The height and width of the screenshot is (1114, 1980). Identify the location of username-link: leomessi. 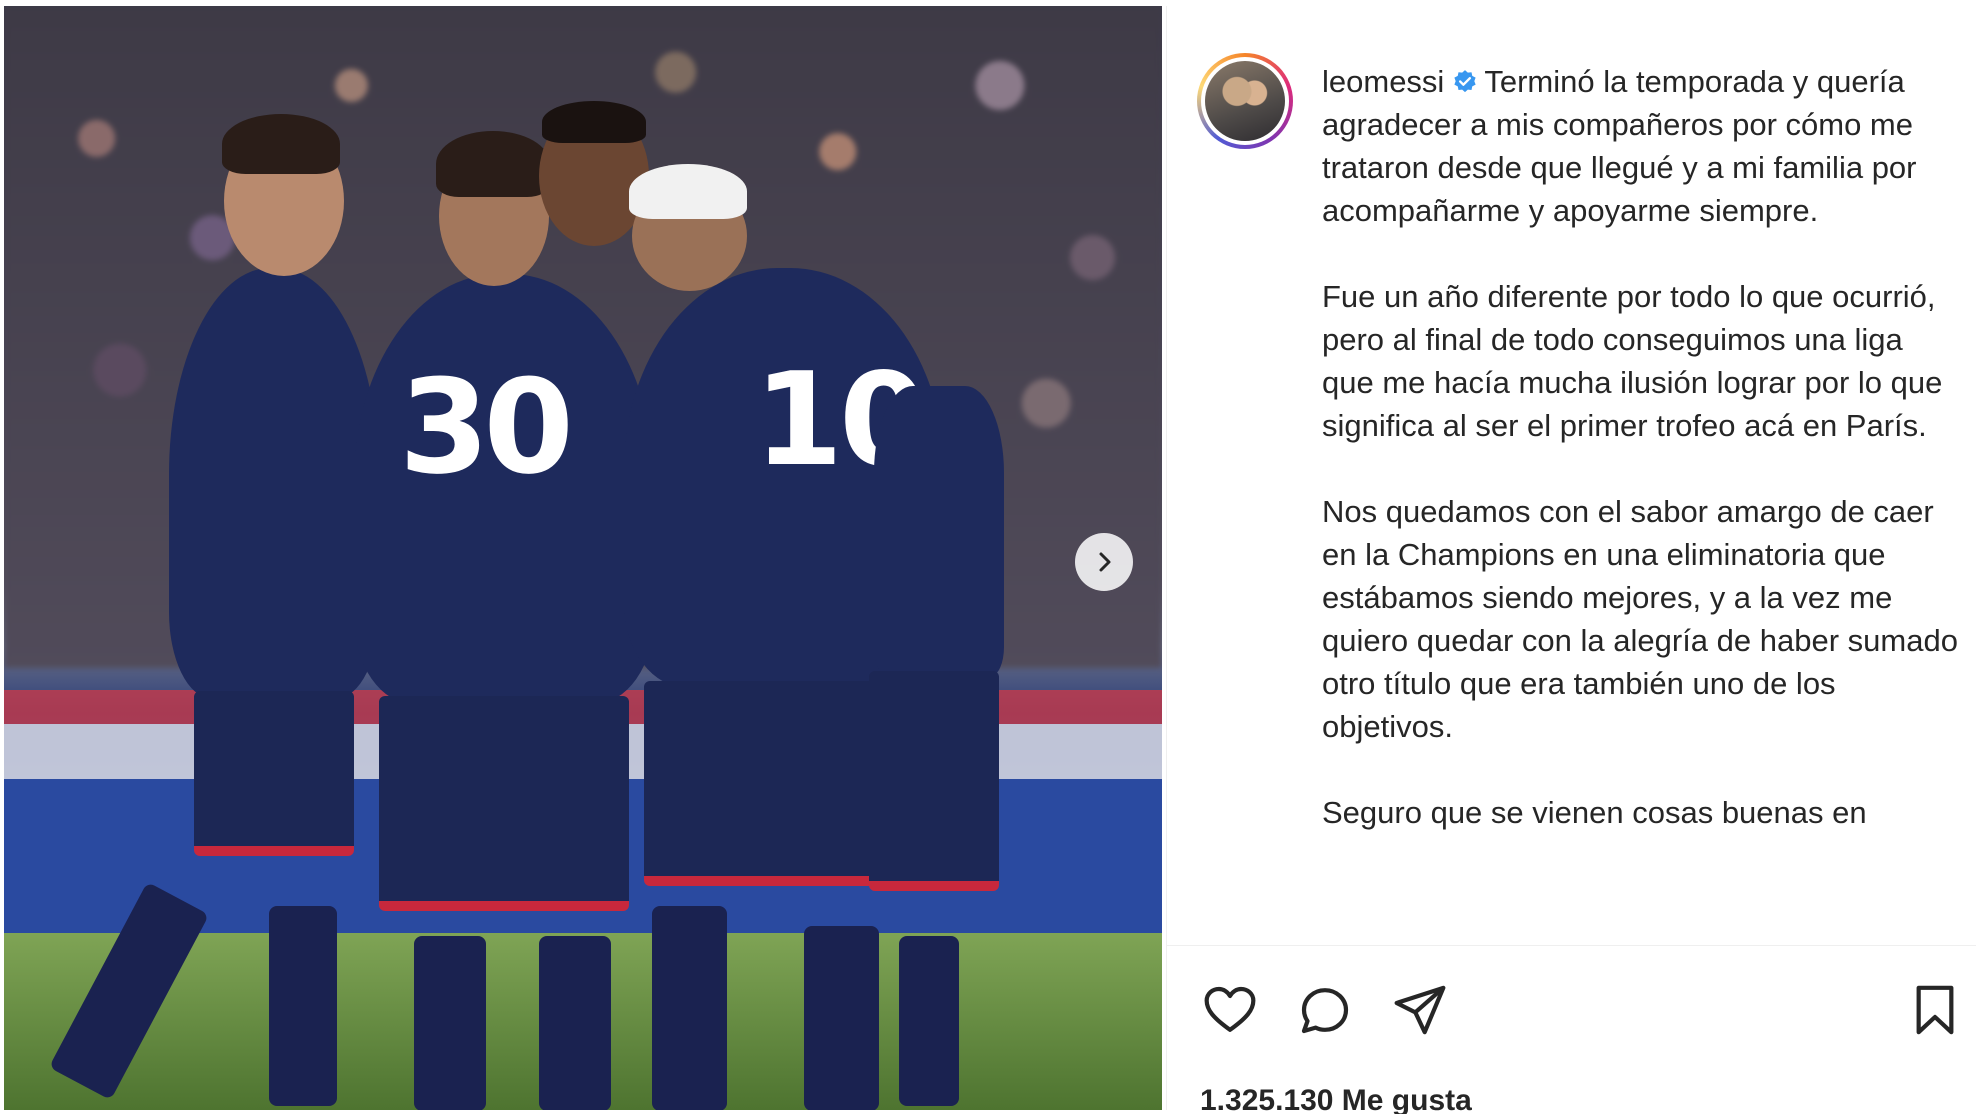
(1383, 81).